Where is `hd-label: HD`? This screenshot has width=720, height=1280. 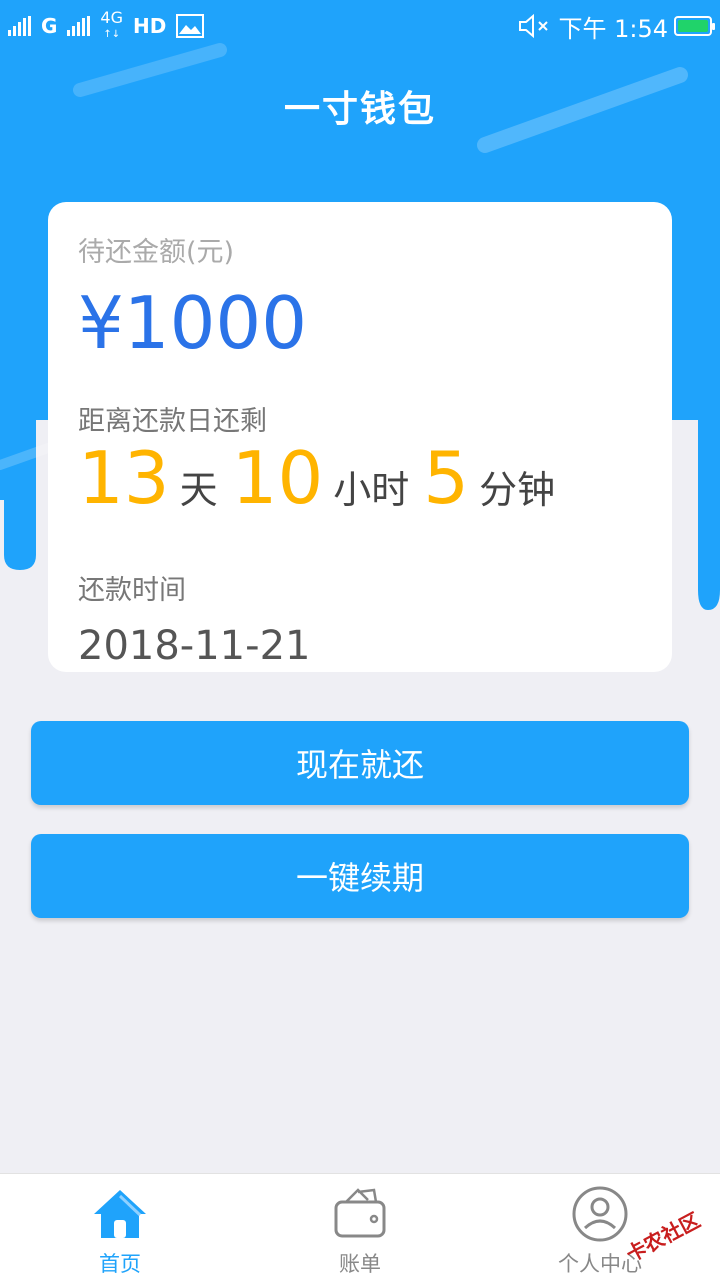
hd-label: HD is located at coordinates (150, 26).